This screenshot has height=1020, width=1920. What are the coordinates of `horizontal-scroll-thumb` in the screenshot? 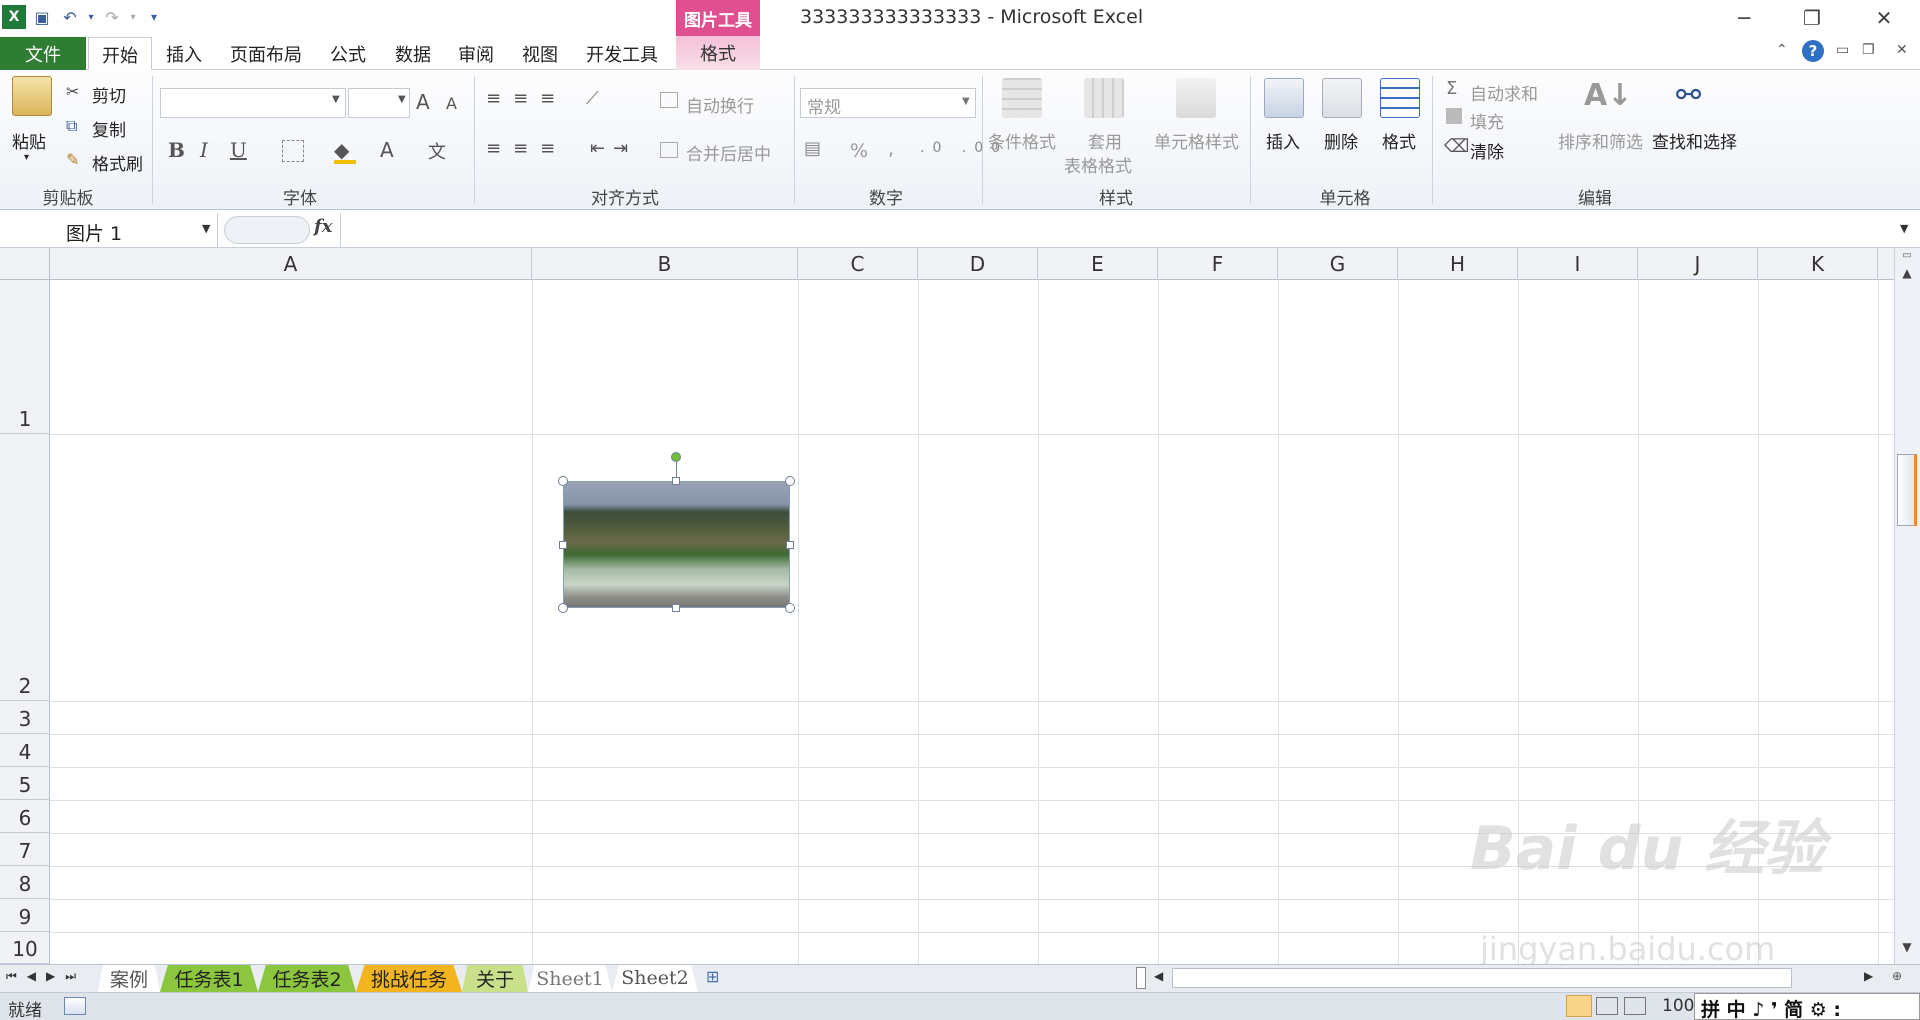 It's located at (1482, 978).